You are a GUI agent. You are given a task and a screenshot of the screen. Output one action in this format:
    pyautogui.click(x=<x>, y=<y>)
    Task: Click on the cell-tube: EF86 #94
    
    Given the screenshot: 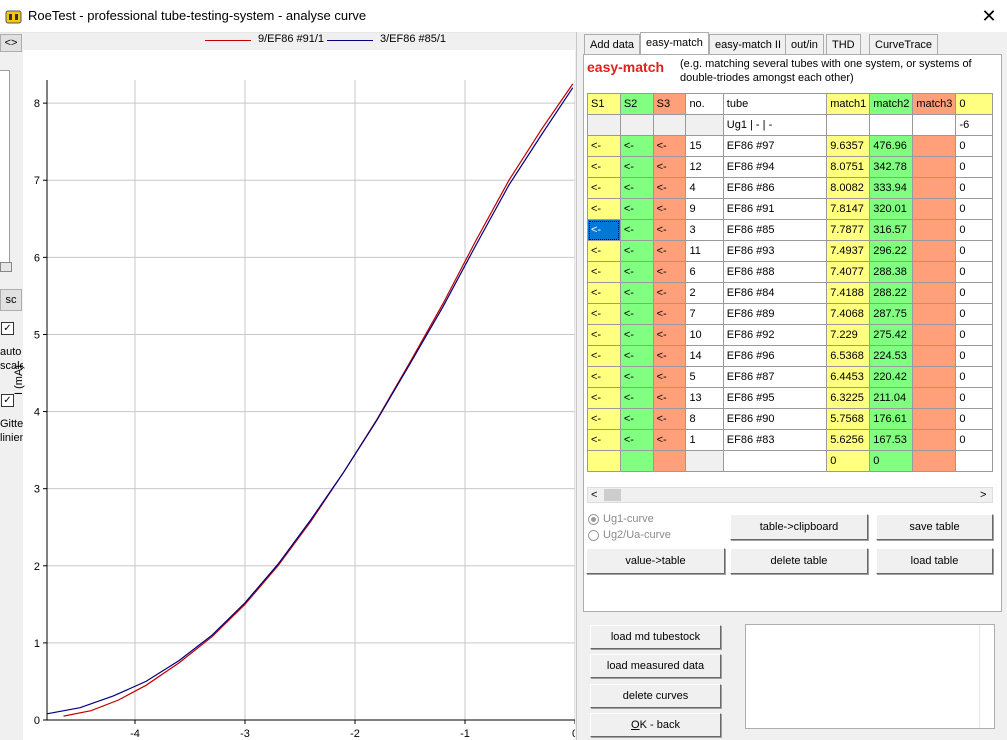 What is the action you would take?
    pyautogui.click(x=775, y=167)
    